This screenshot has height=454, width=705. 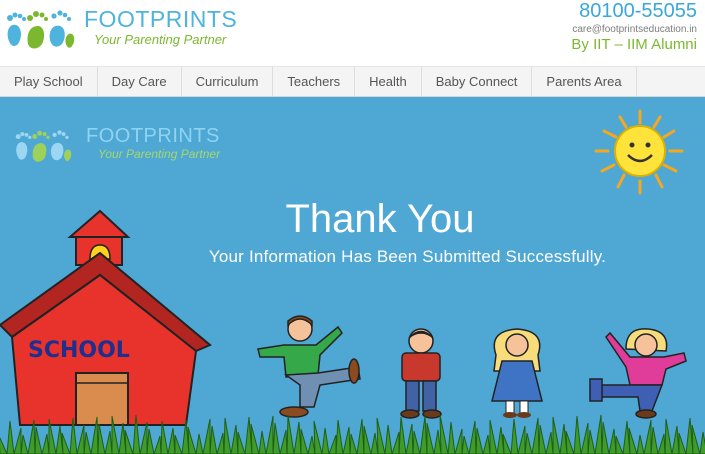 What do you see at coordinates (161, 19) in the screenshot?
I see `header-logo-title: FOOTPRINTS` at bounding box center [161, 19].